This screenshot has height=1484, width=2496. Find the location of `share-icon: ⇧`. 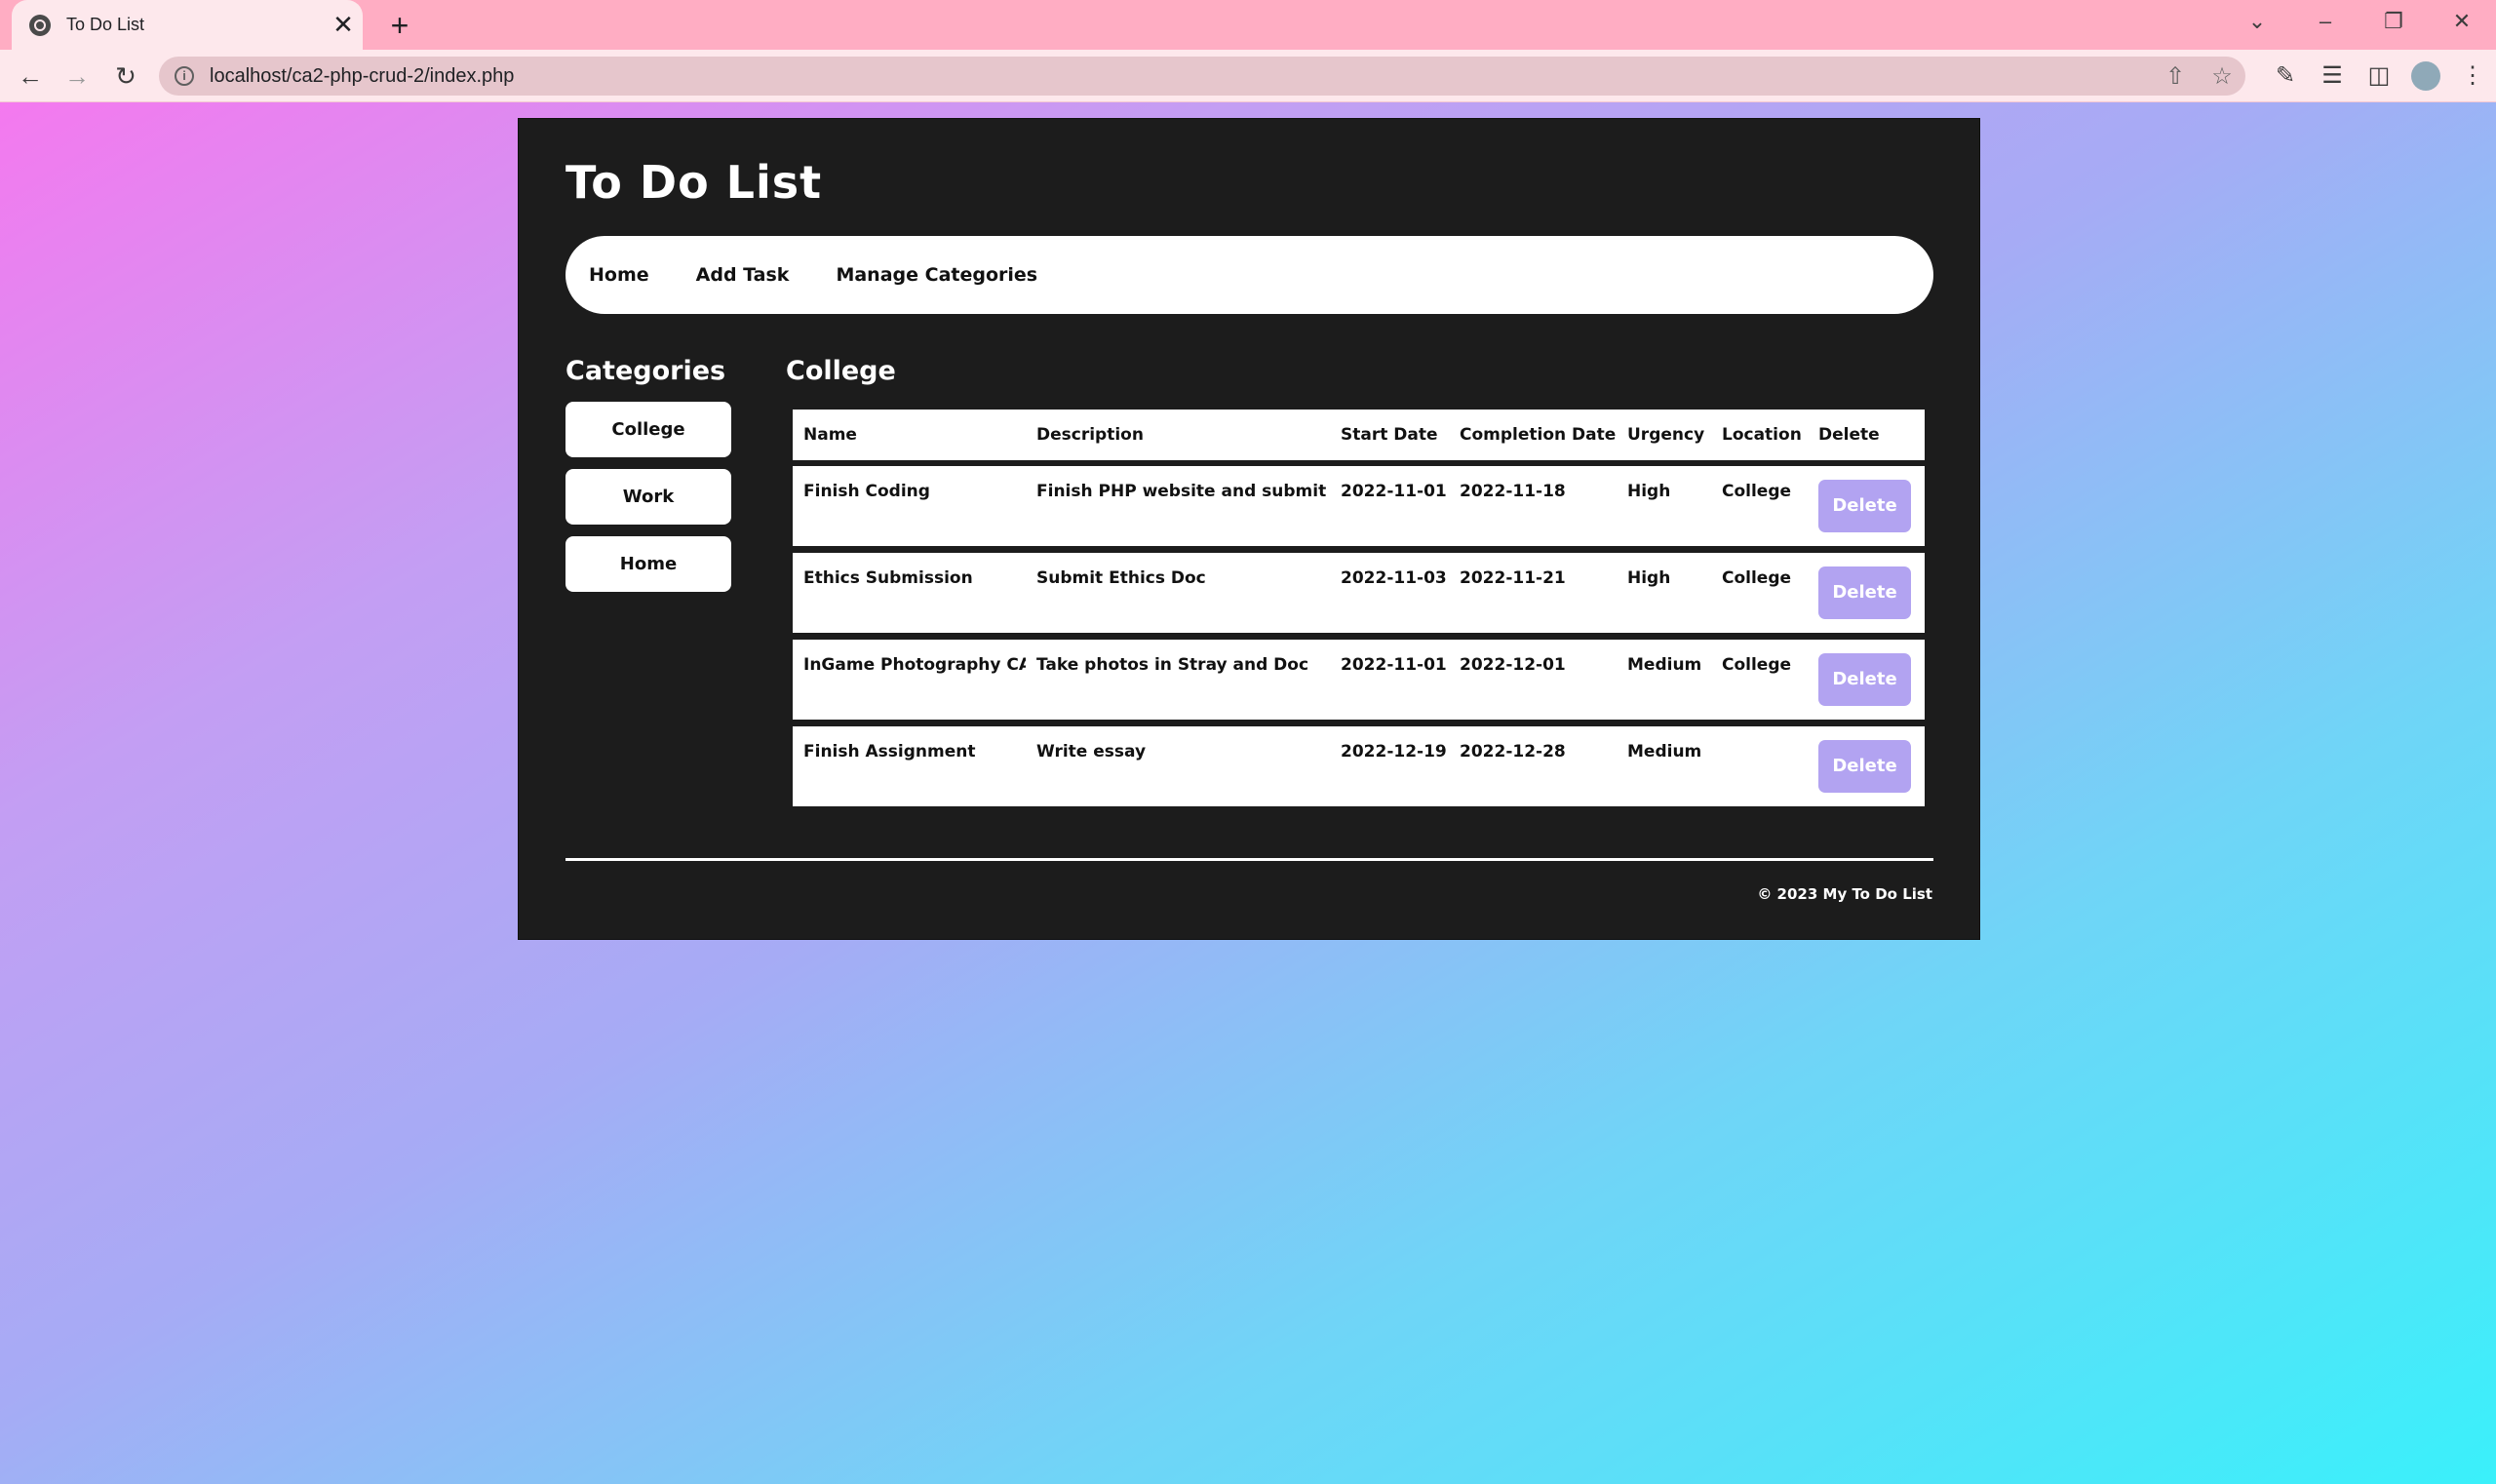

share-icon: ⇧ is located at coordinates (2175, 76).